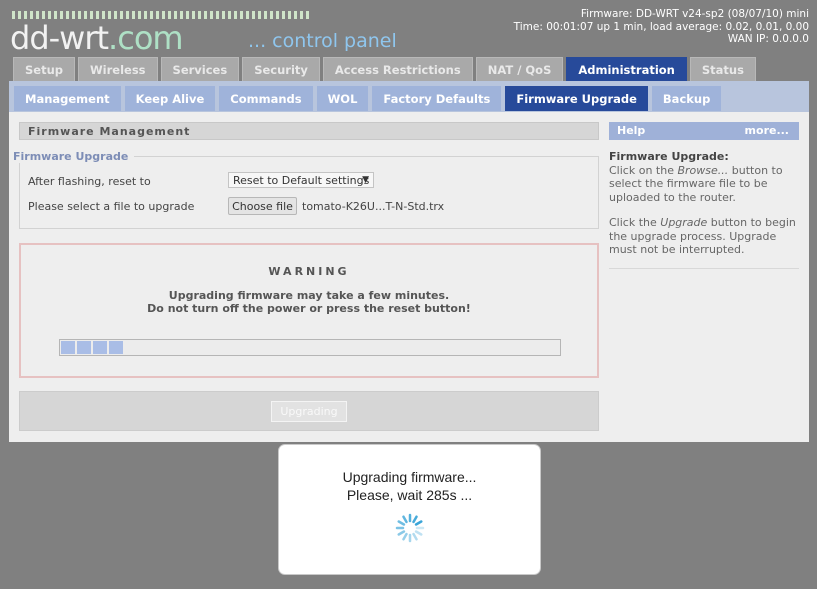  Describe the element at coordinates (170, 98) in the screenshot. I see `subtab-keep-alive: Keep Alive` at that location.